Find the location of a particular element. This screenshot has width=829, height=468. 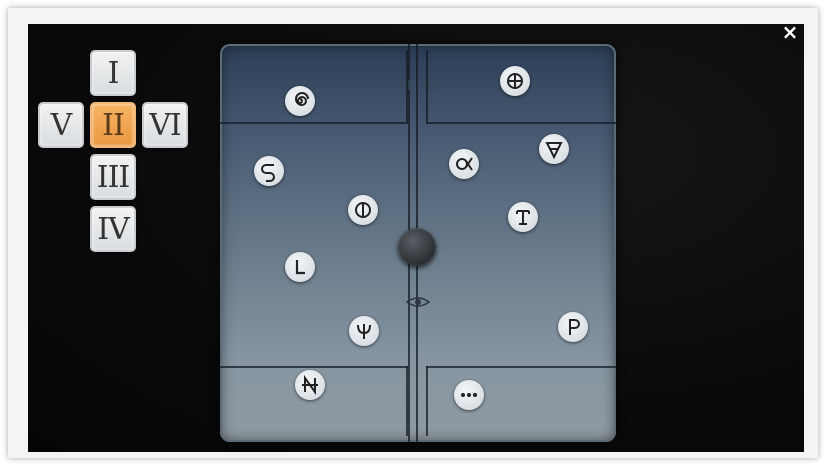

l-symbol is located at coordinates (300, 267).